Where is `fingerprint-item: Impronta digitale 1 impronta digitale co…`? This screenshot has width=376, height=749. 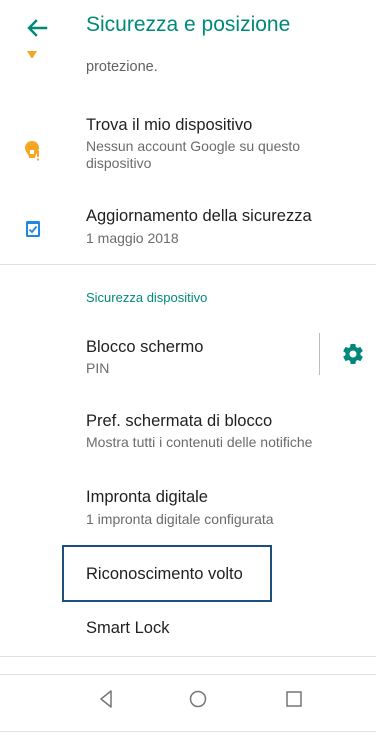
fingerprint-item: Impronta digitale 1 impronta digitale co… is located at coordinates (188, 508).